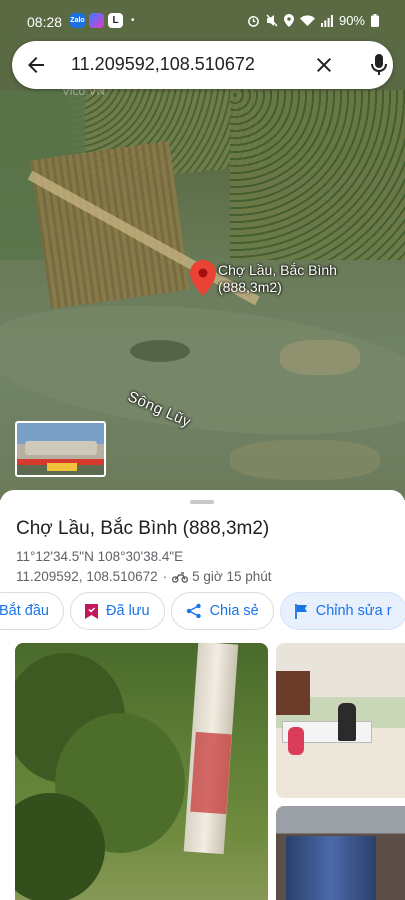  What do you see at coordinates (340, 720) in the screenshot?
I see `photo-office` at bounding box center [340, 720].